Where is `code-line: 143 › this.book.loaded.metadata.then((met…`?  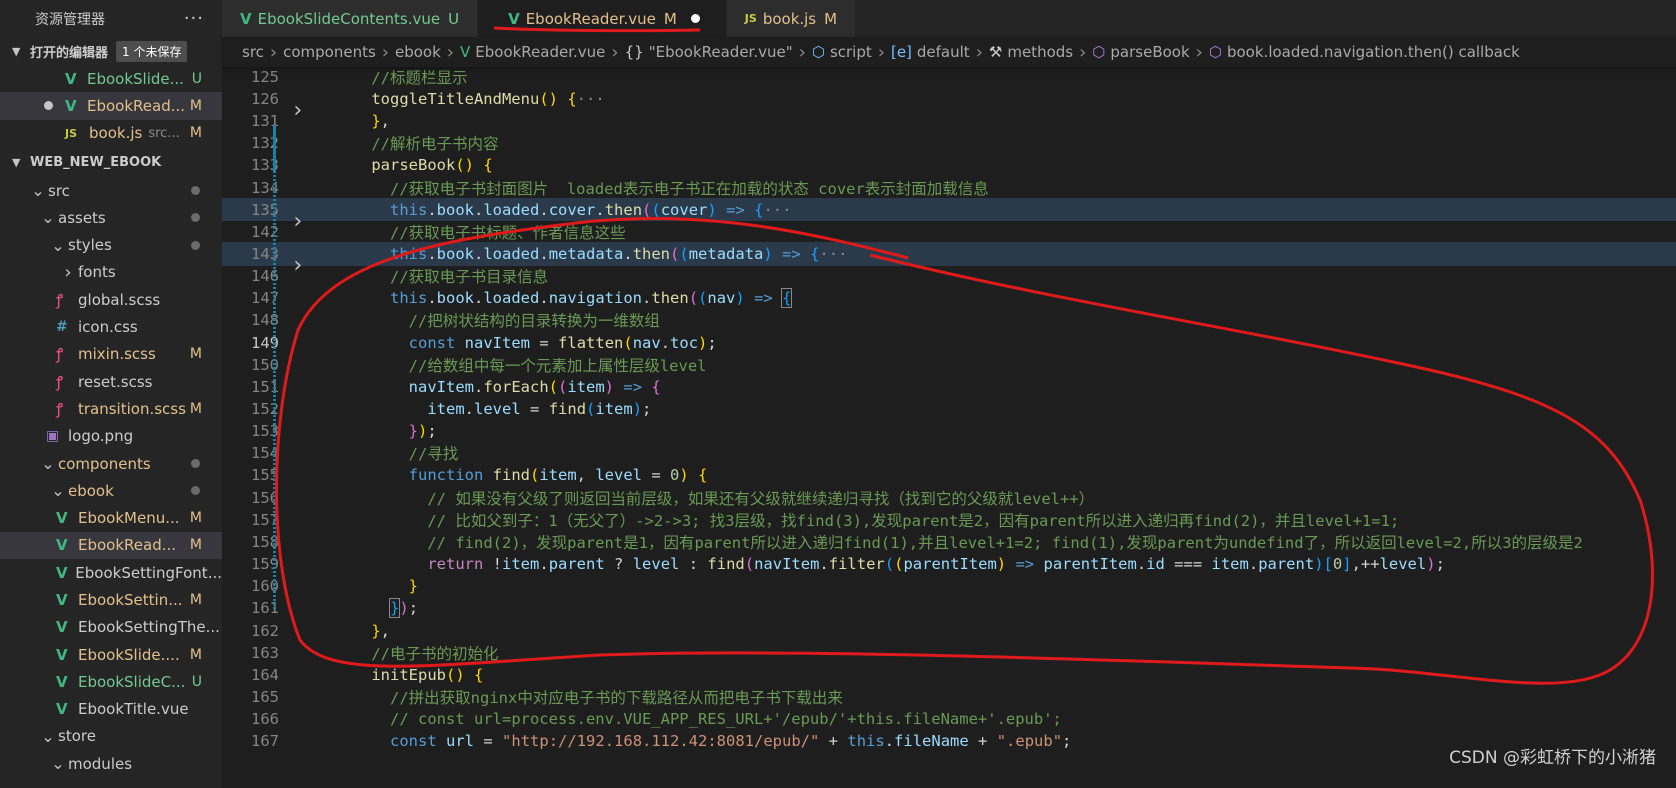 code-line: 143 › this.book.loaded.metadata.then((met… is located at coordinates (949, 260).